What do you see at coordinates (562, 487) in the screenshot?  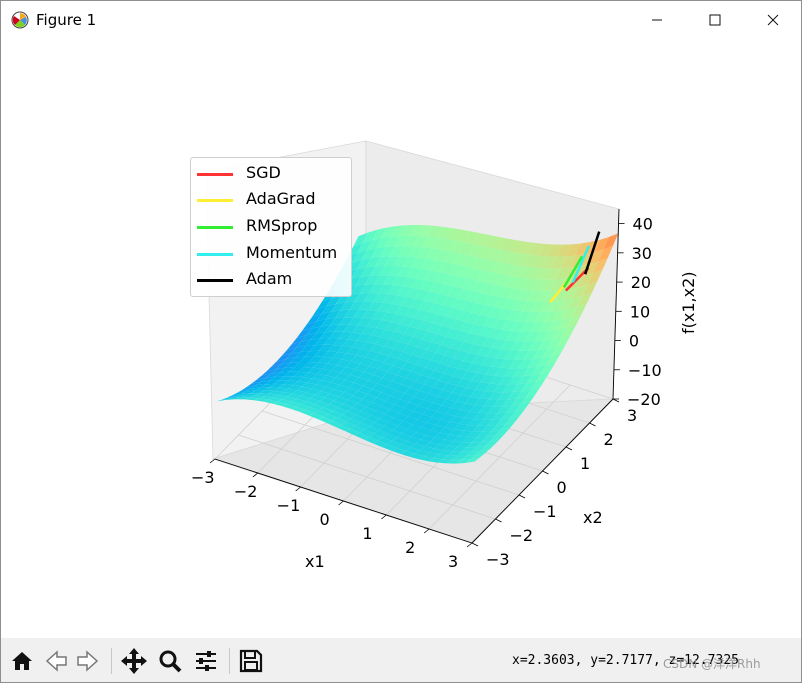 I see `y-tick-label: 0` at bounding box center [562, 487].